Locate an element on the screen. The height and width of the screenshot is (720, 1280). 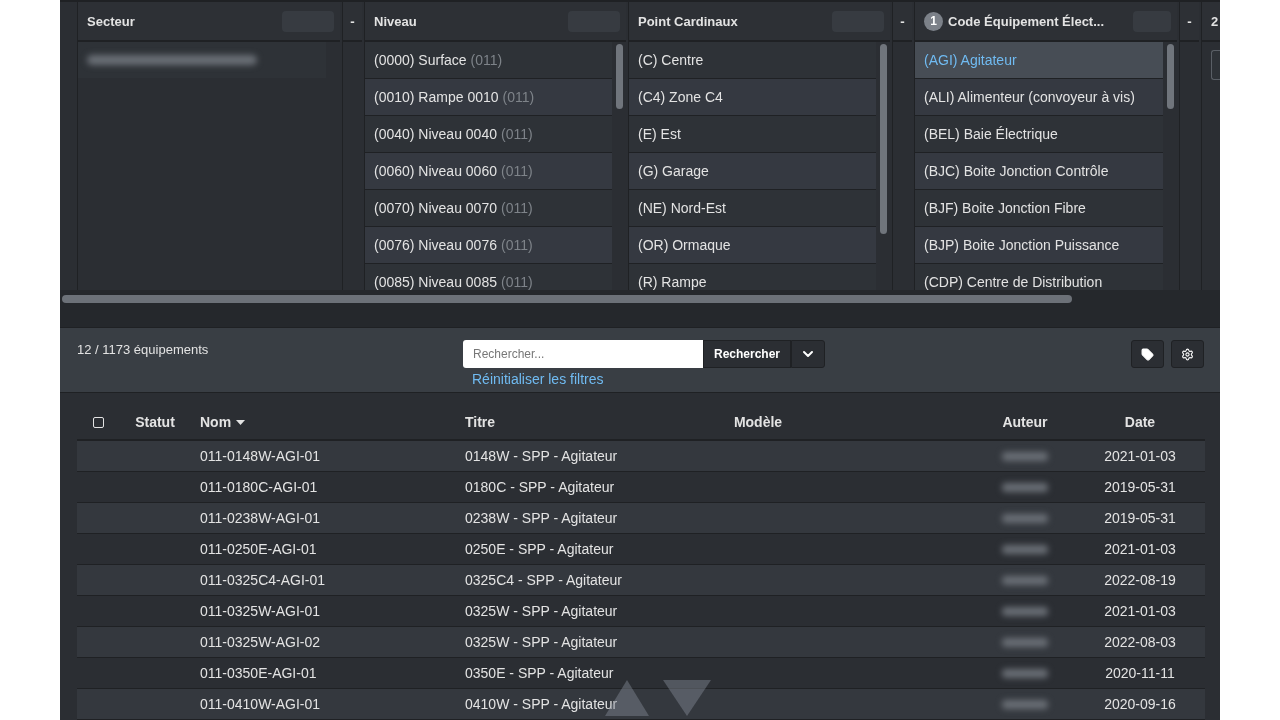
column-header: Nom is located at coordinates (218, 422).